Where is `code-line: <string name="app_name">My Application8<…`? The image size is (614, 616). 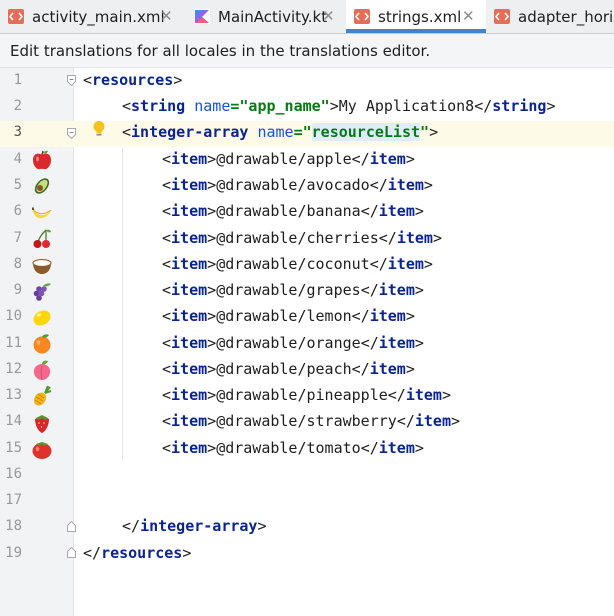
code-line: <string name="app_name">My Application8<… is located at coordinates (339, 106).